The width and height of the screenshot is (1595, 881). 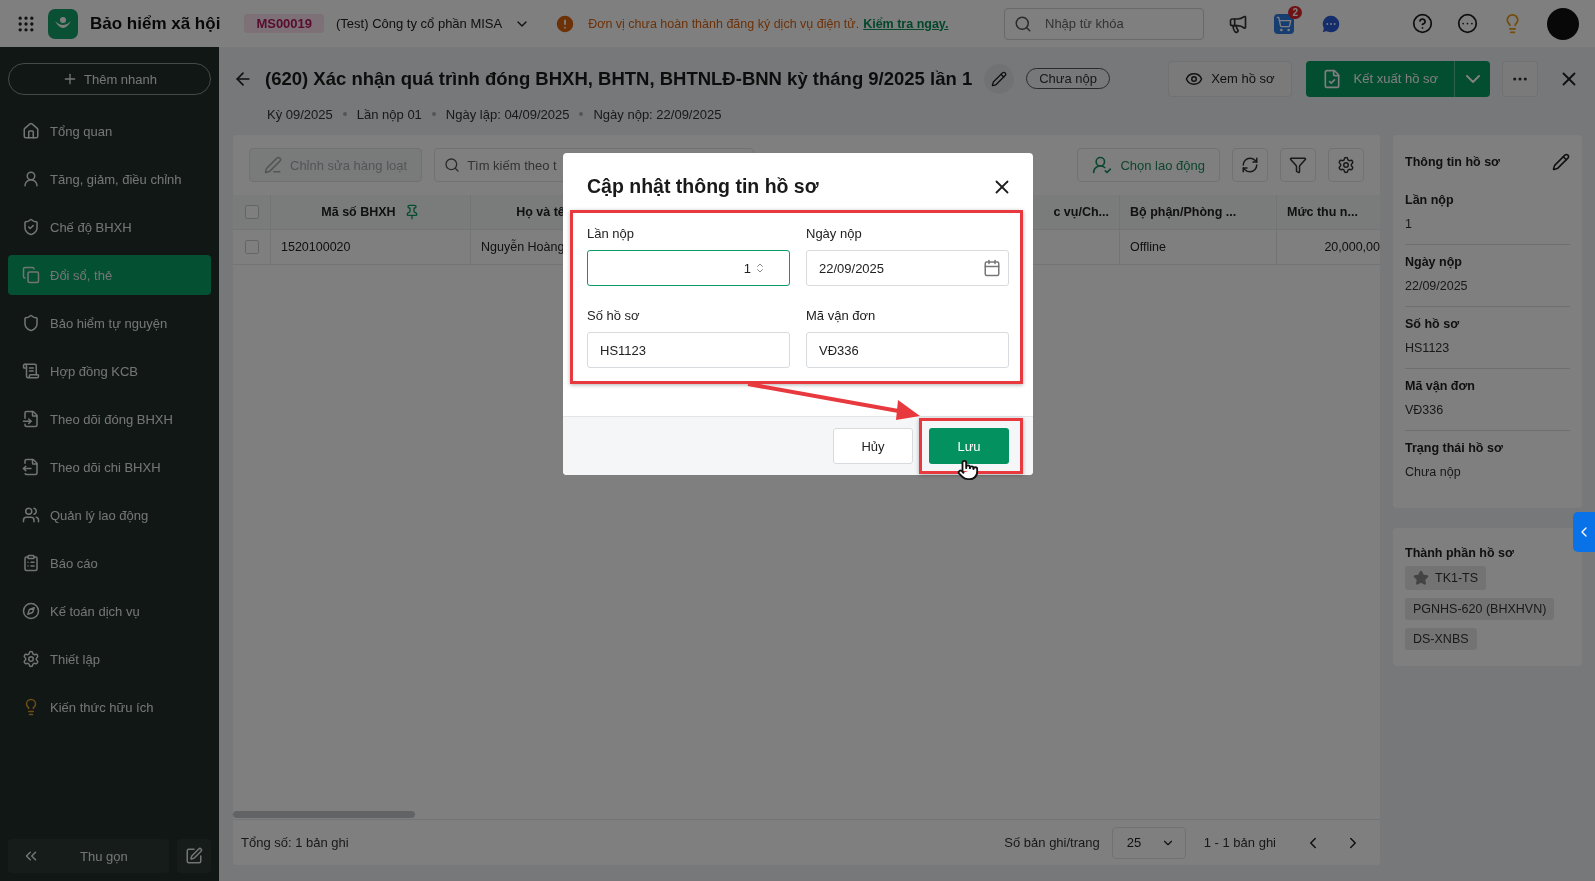 I want to click on page-title: (620) Xác nhận quá trình đóng BHXH, BHTN, BHTNLĐ-BNN kỳ tháng 9/2025 lần 1, so click(x=619, y=78).